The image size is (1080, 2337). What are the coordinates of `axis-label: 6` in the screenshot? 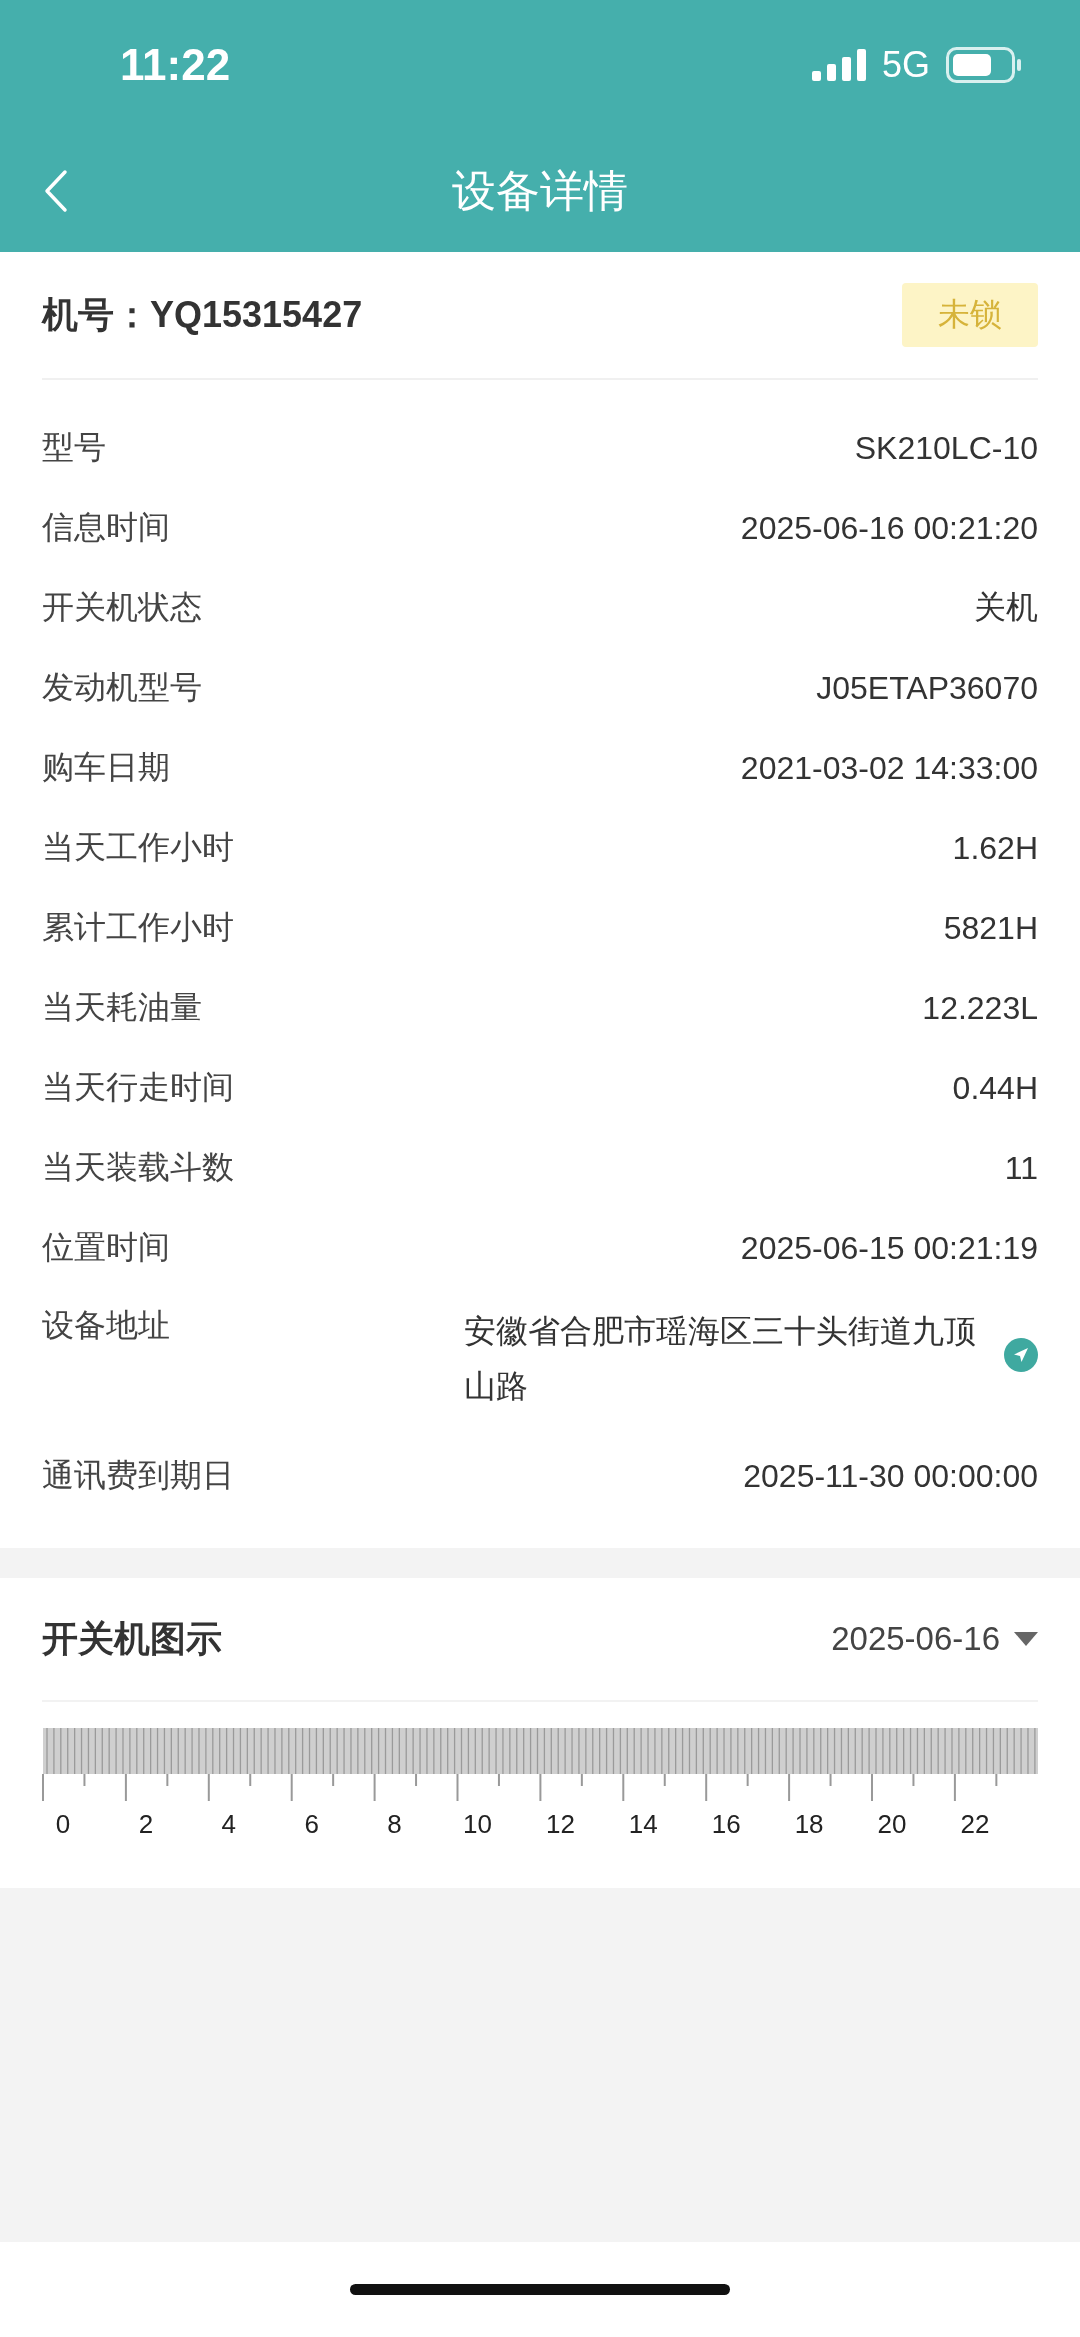 It's located at (311, 1824).